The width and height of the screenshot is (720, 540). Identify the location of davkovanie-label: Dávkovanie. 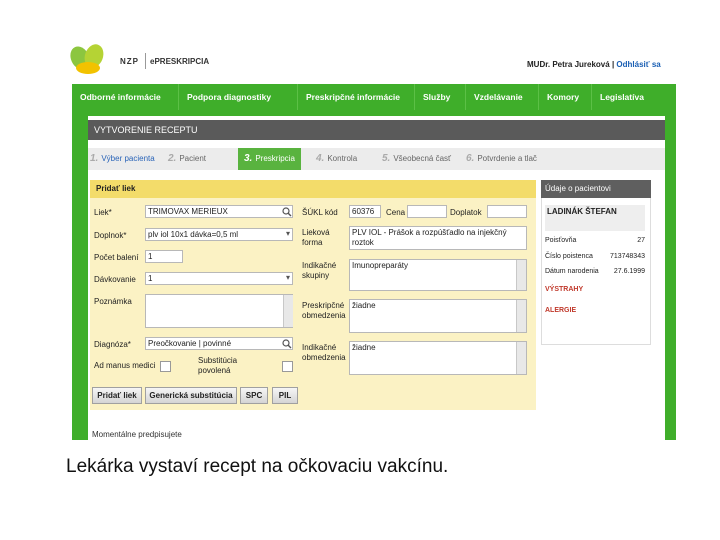
(115, 279).